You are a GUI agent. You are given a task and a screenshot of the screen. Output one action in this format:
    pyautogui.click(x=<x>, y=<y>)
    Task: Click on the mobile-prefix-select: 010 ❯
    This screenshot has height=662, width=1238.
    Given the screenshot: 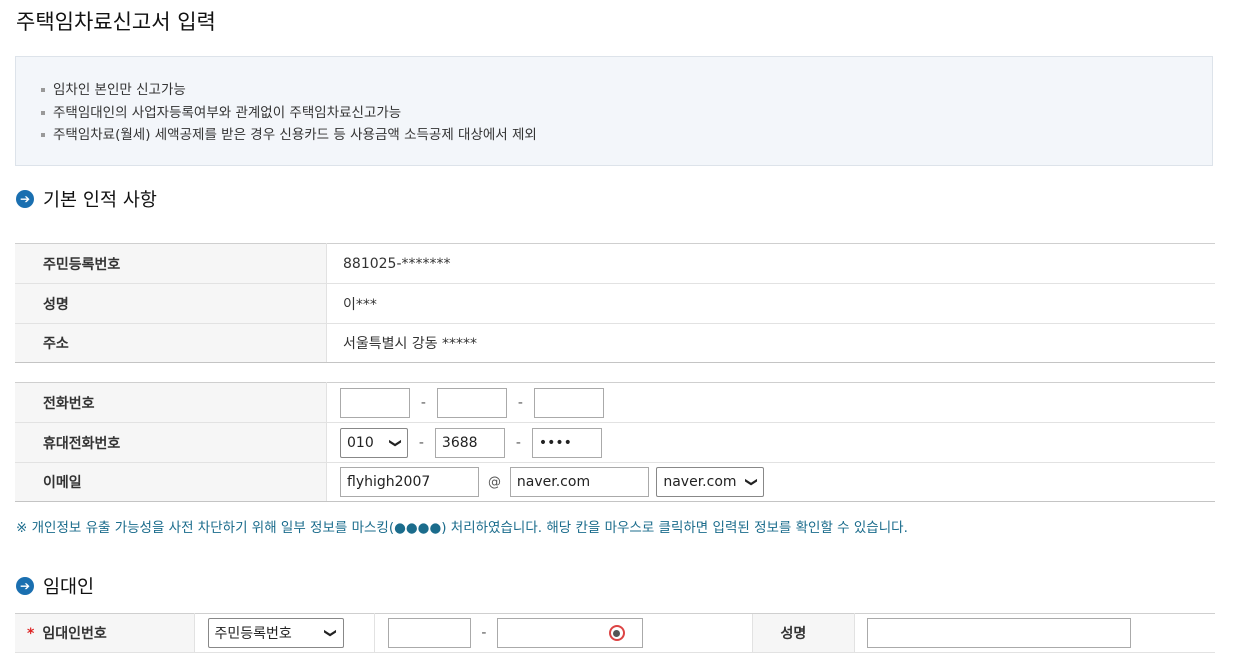 What is the action you would take?
    pyautogui.click(x=374, y=442)
    